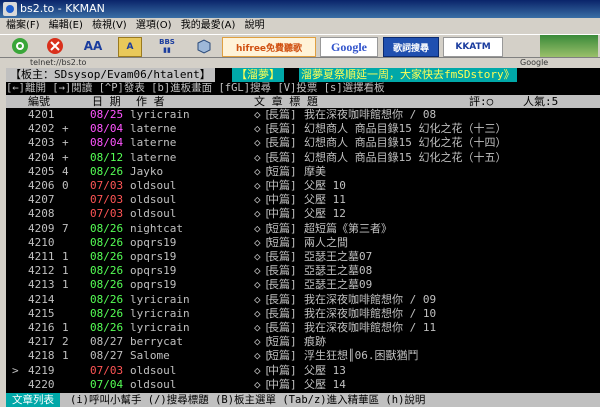 This screenshot has width=600, height=407. I want to click on col-title: 文 章 標 題, so click(286, 101).